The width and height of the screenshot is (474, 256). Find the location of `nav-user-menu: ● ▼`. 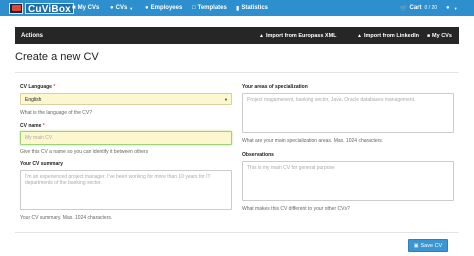

nav-user-menu: ● ▼ is located at coordinates (452, 8).